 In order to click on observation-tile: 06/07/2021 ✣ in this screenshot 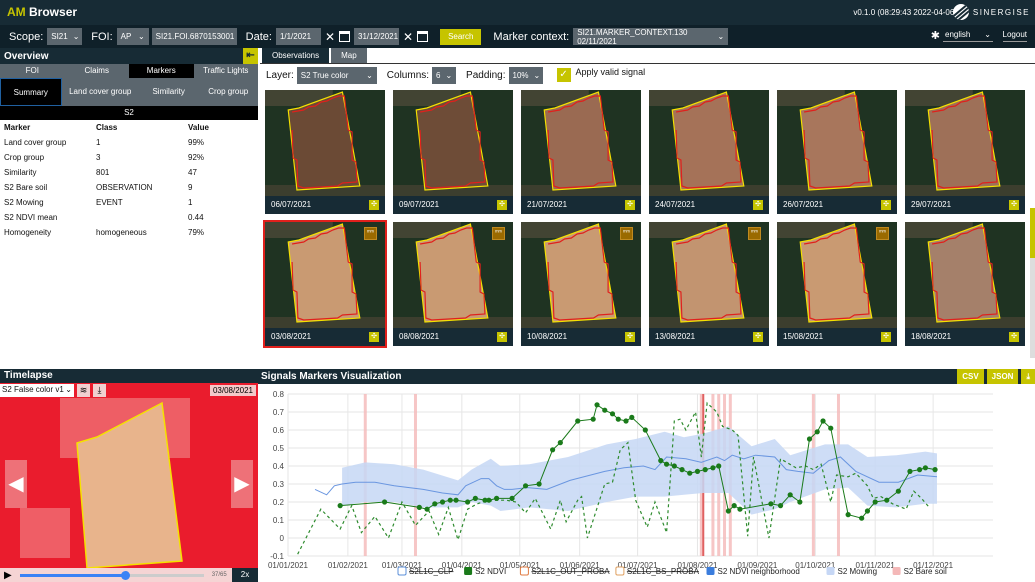, I will do `click(325, 152)`.